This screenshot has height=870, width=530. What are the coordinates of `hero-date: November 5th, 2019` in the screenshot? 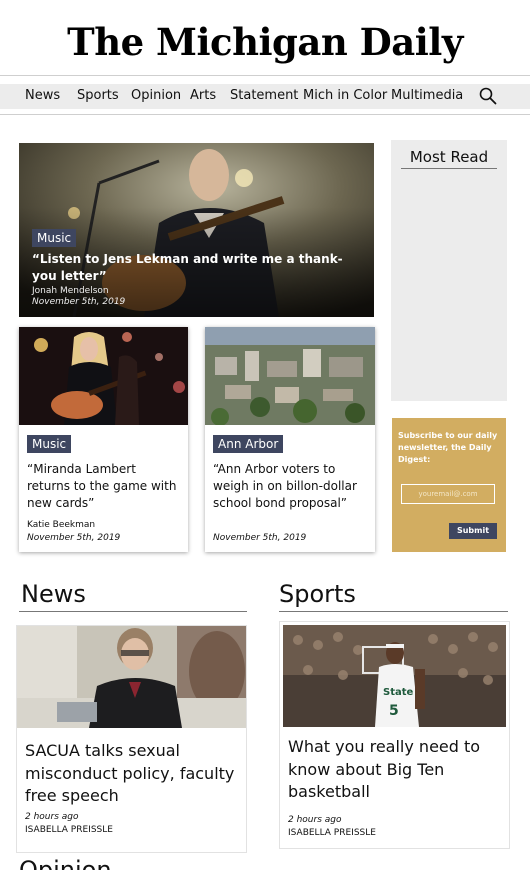 It's located at (79, 302).